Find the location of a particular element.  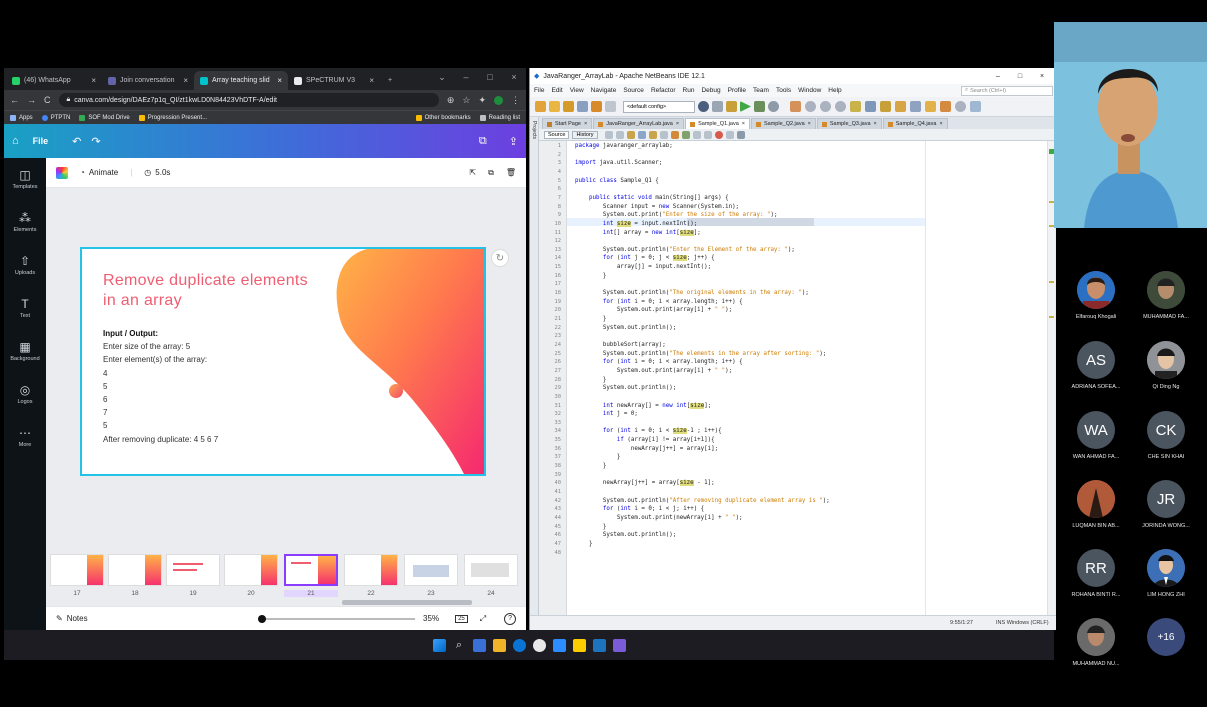

animate-button: ◔ Animate is located at coordinates (99, 172).